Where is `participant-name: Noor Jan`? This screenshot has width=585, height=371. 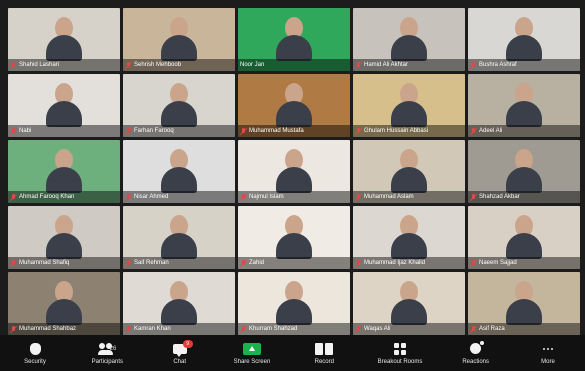 participant-name: Noor Jan is located at coordinates (252, 65).